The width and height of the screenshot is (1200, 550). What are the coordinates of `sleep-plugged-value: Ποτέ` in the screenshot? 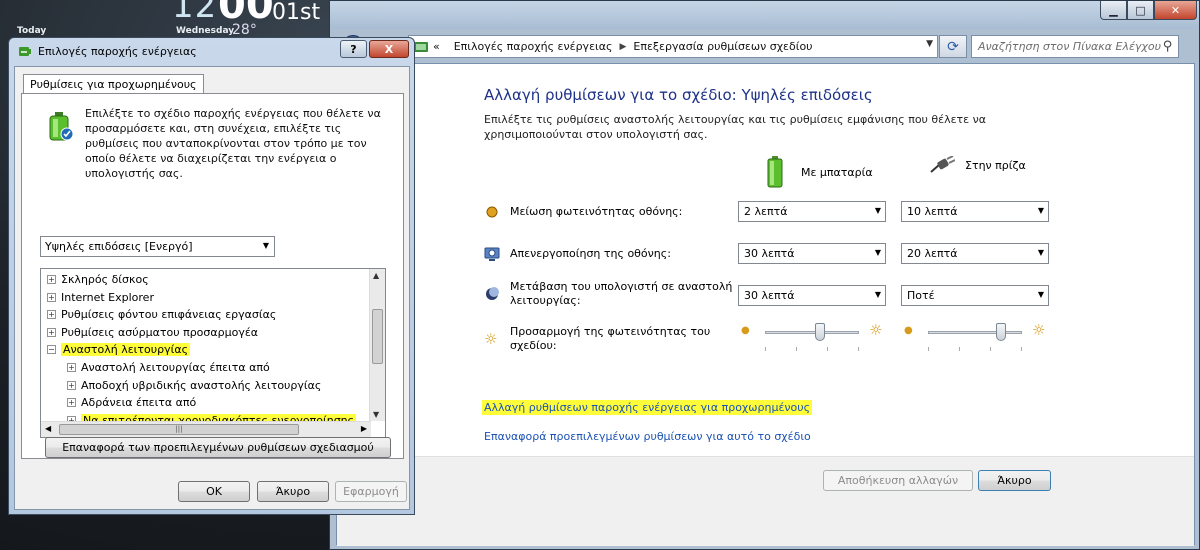 It's located at (921, 295).